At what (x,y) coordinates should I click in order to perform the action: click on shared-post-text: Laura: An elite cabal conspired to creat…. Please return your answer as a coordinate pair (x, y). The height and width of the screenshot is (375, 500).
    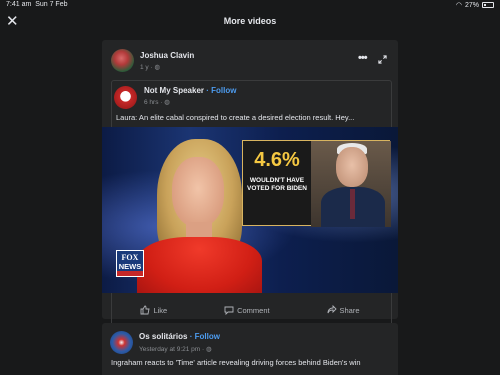
    Looking at the image, I should click on (251, 117).